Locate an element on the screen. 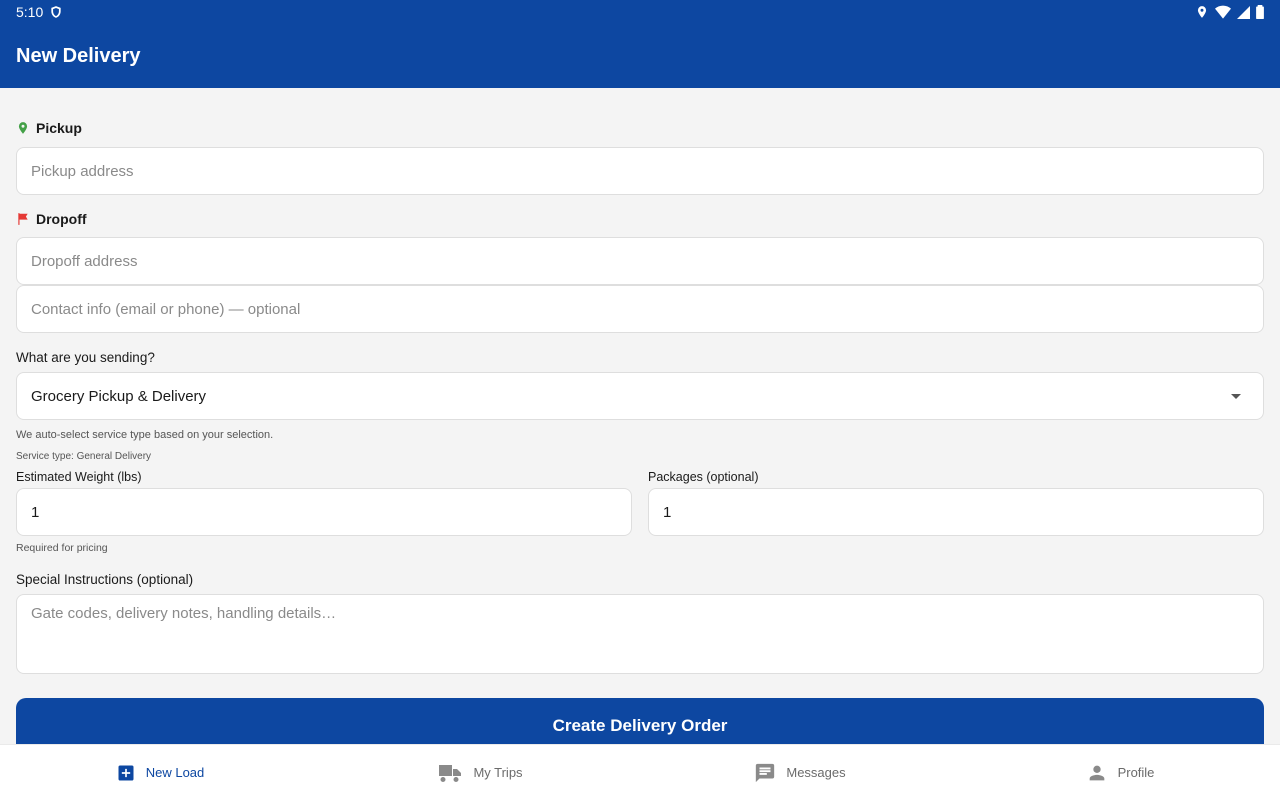  pickup-label: Pickup is located at coordinates (59, 128).